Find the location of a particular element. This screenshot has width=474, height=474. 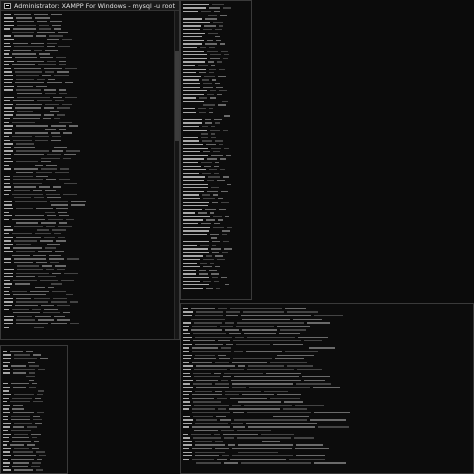

scrollbar-main is located at coordinates (176, 175).